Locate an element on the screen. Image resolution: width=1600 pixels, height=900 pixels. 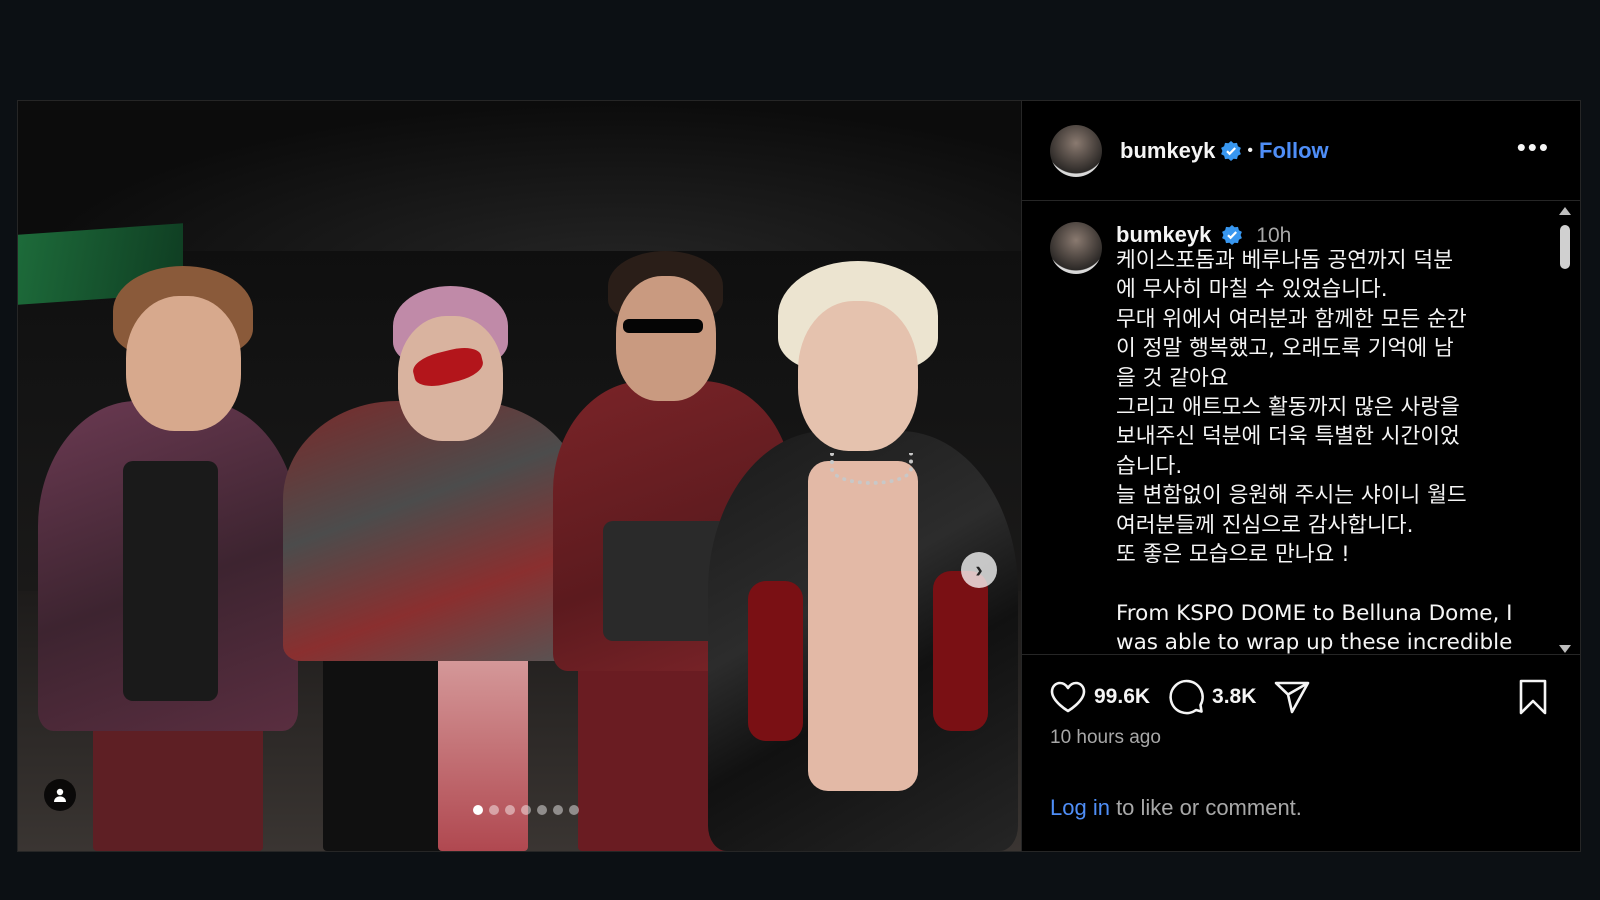
user-icon is located at coordinates (60, 795).